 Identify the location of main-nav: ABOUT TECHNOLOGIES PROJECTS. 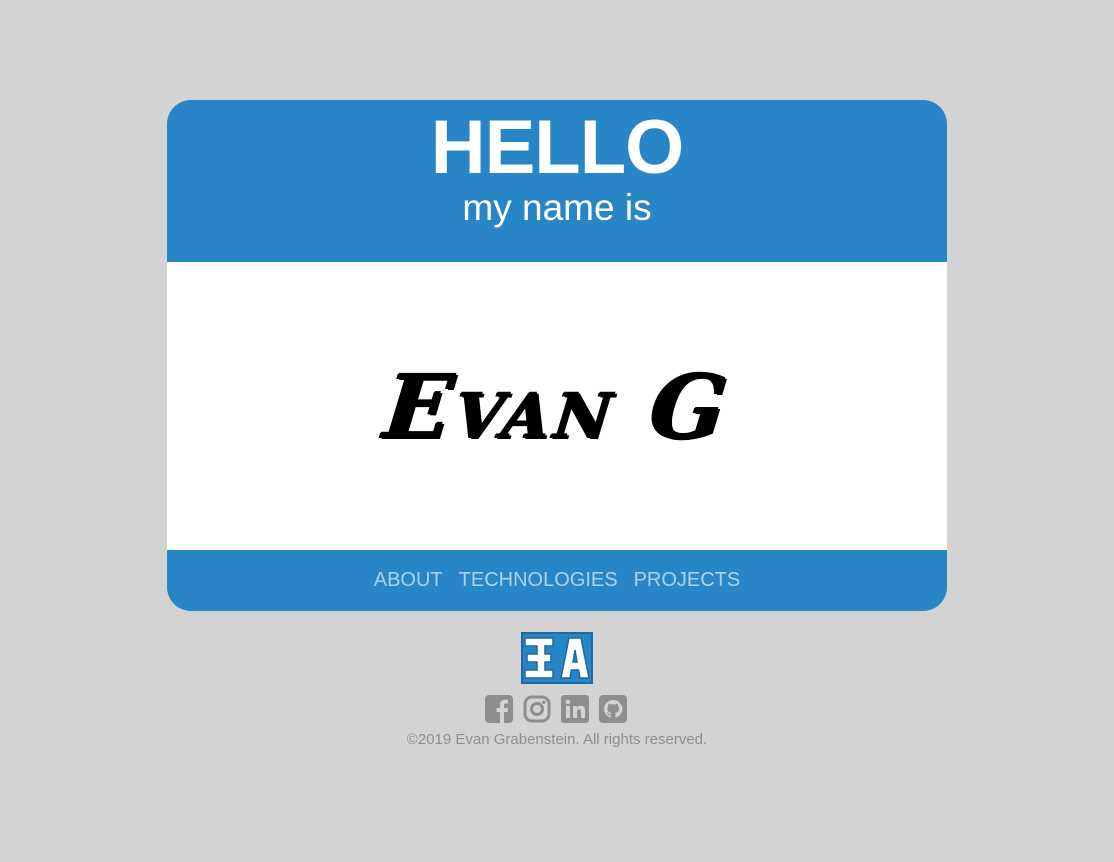
(557, 580).